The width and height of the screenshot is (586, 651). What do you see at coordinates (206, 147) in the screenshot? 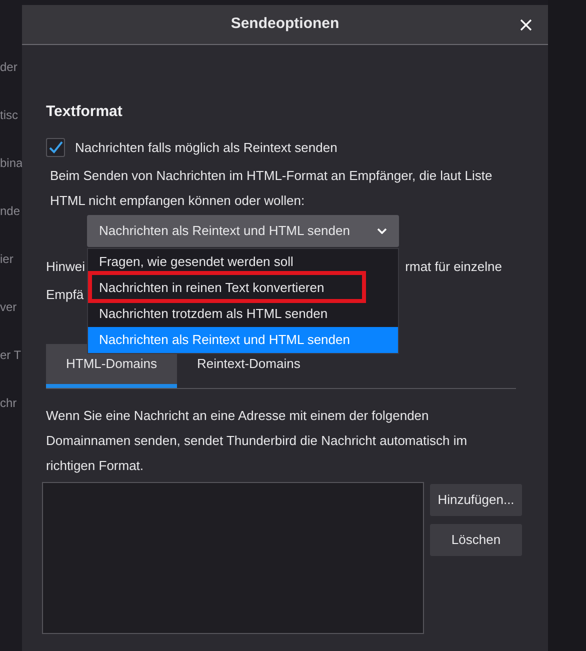
I see `checkbox-label: Nachrichten falls möglich als Reintext senden` at bounding box center [206, 147].